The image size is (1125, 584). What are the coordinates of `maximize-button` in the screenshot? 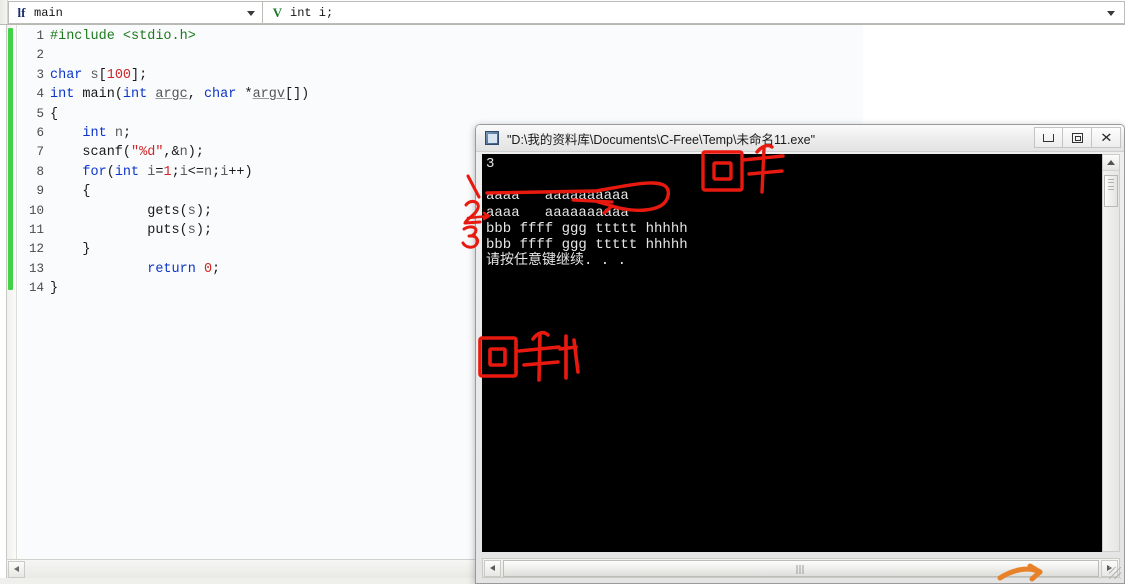 It's located at (1077, 137).